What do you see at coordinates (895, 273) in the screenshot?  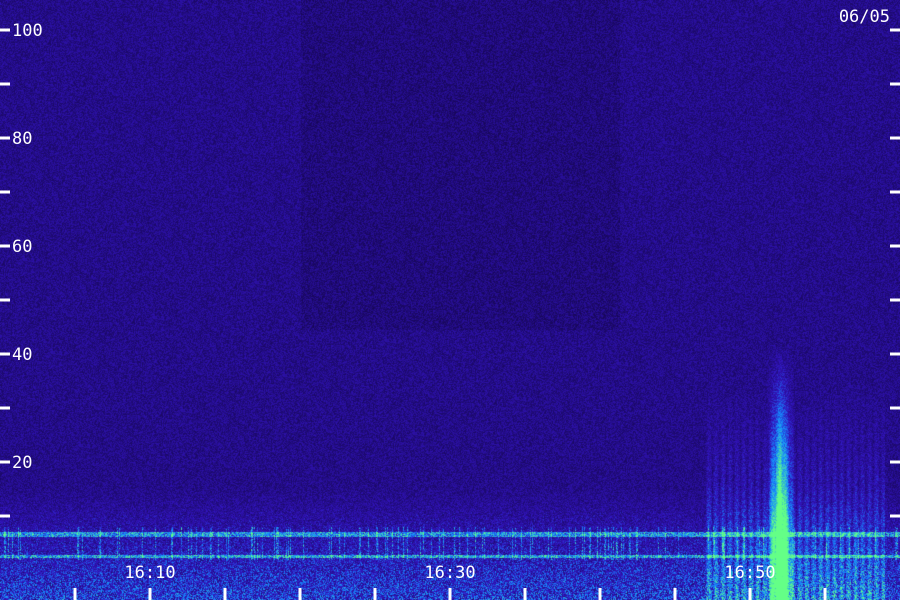 I see `y-axis-right` at bounding box center [895, 273].